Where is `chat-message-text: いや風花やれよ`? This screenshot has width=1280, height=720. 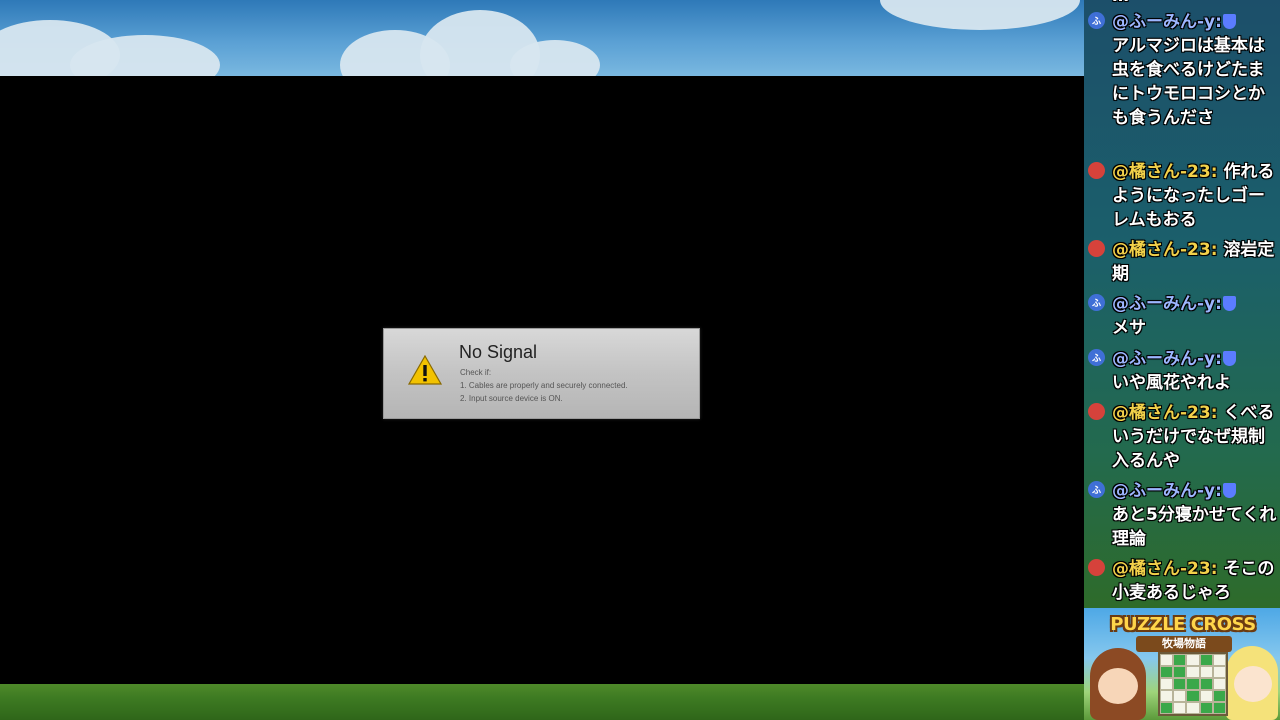
chat-message-text: いや風花やれよ is located at coordinates (1171, 383).